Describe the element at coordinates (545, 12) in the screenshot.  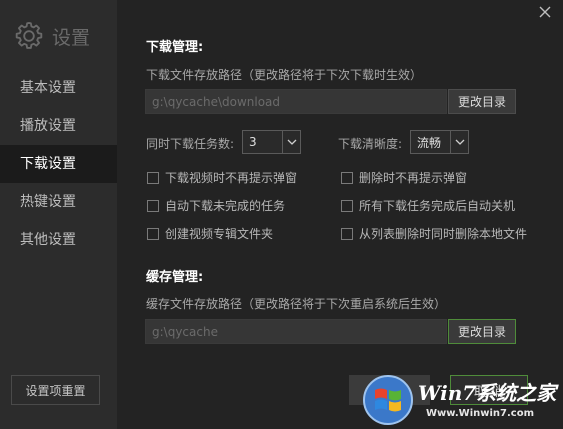
I see `close-icon` at that location.